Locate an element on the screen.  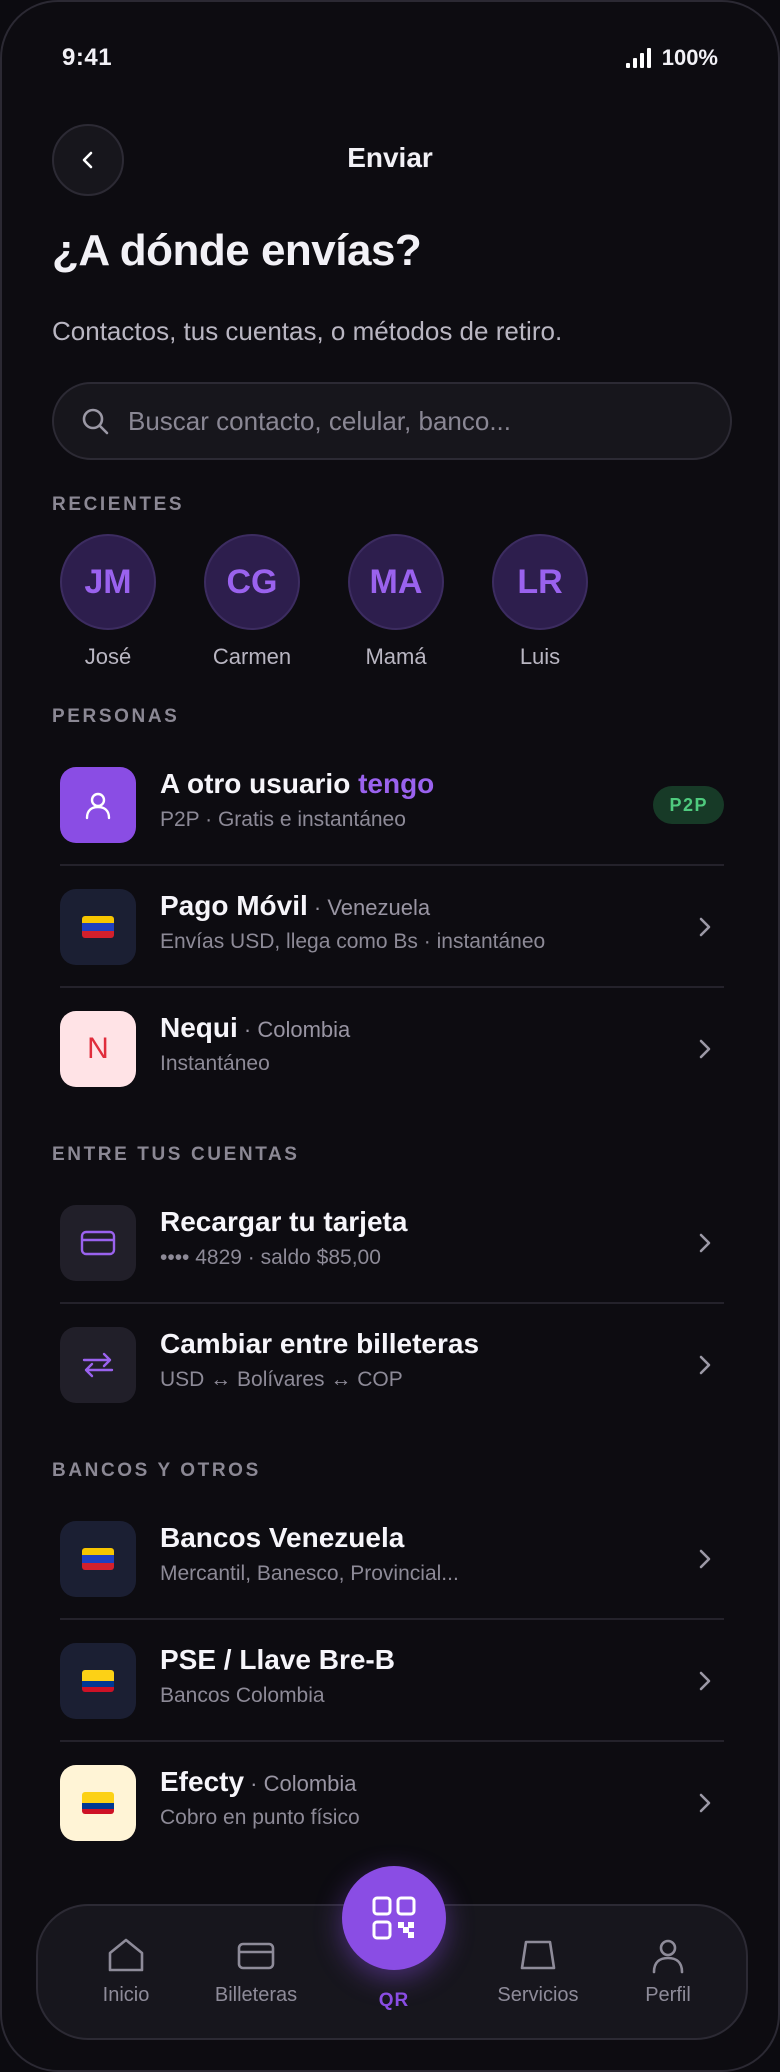
item-subtitle: Bancos Colombia is located at coordinates (242, 1695).